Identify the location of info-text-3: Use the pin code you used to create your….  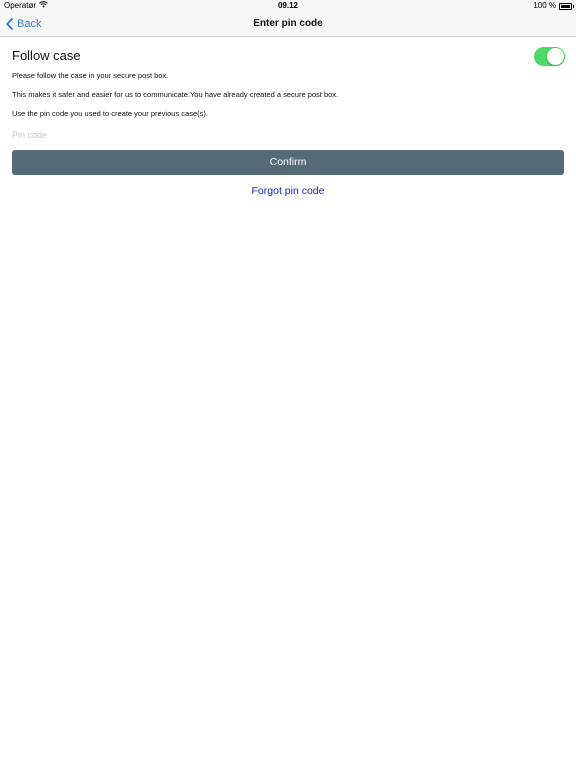
(110, 113).